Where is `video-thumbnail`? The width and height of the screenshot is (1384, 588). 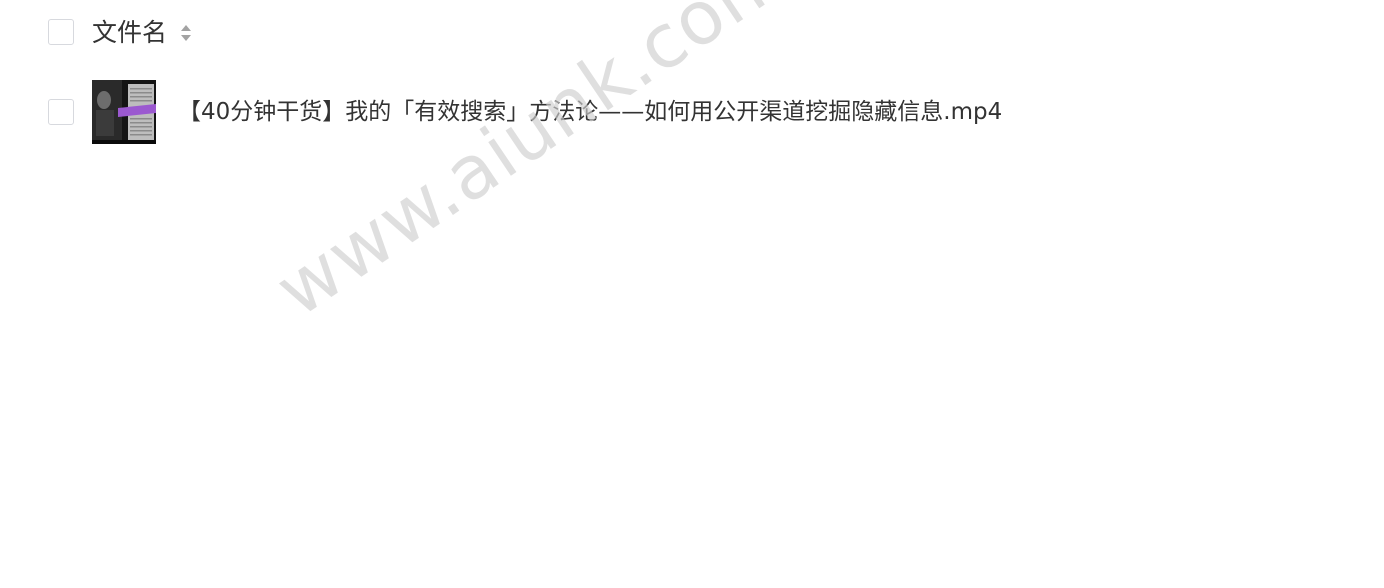
video-thumbnail is located at coordinates (124, 112).